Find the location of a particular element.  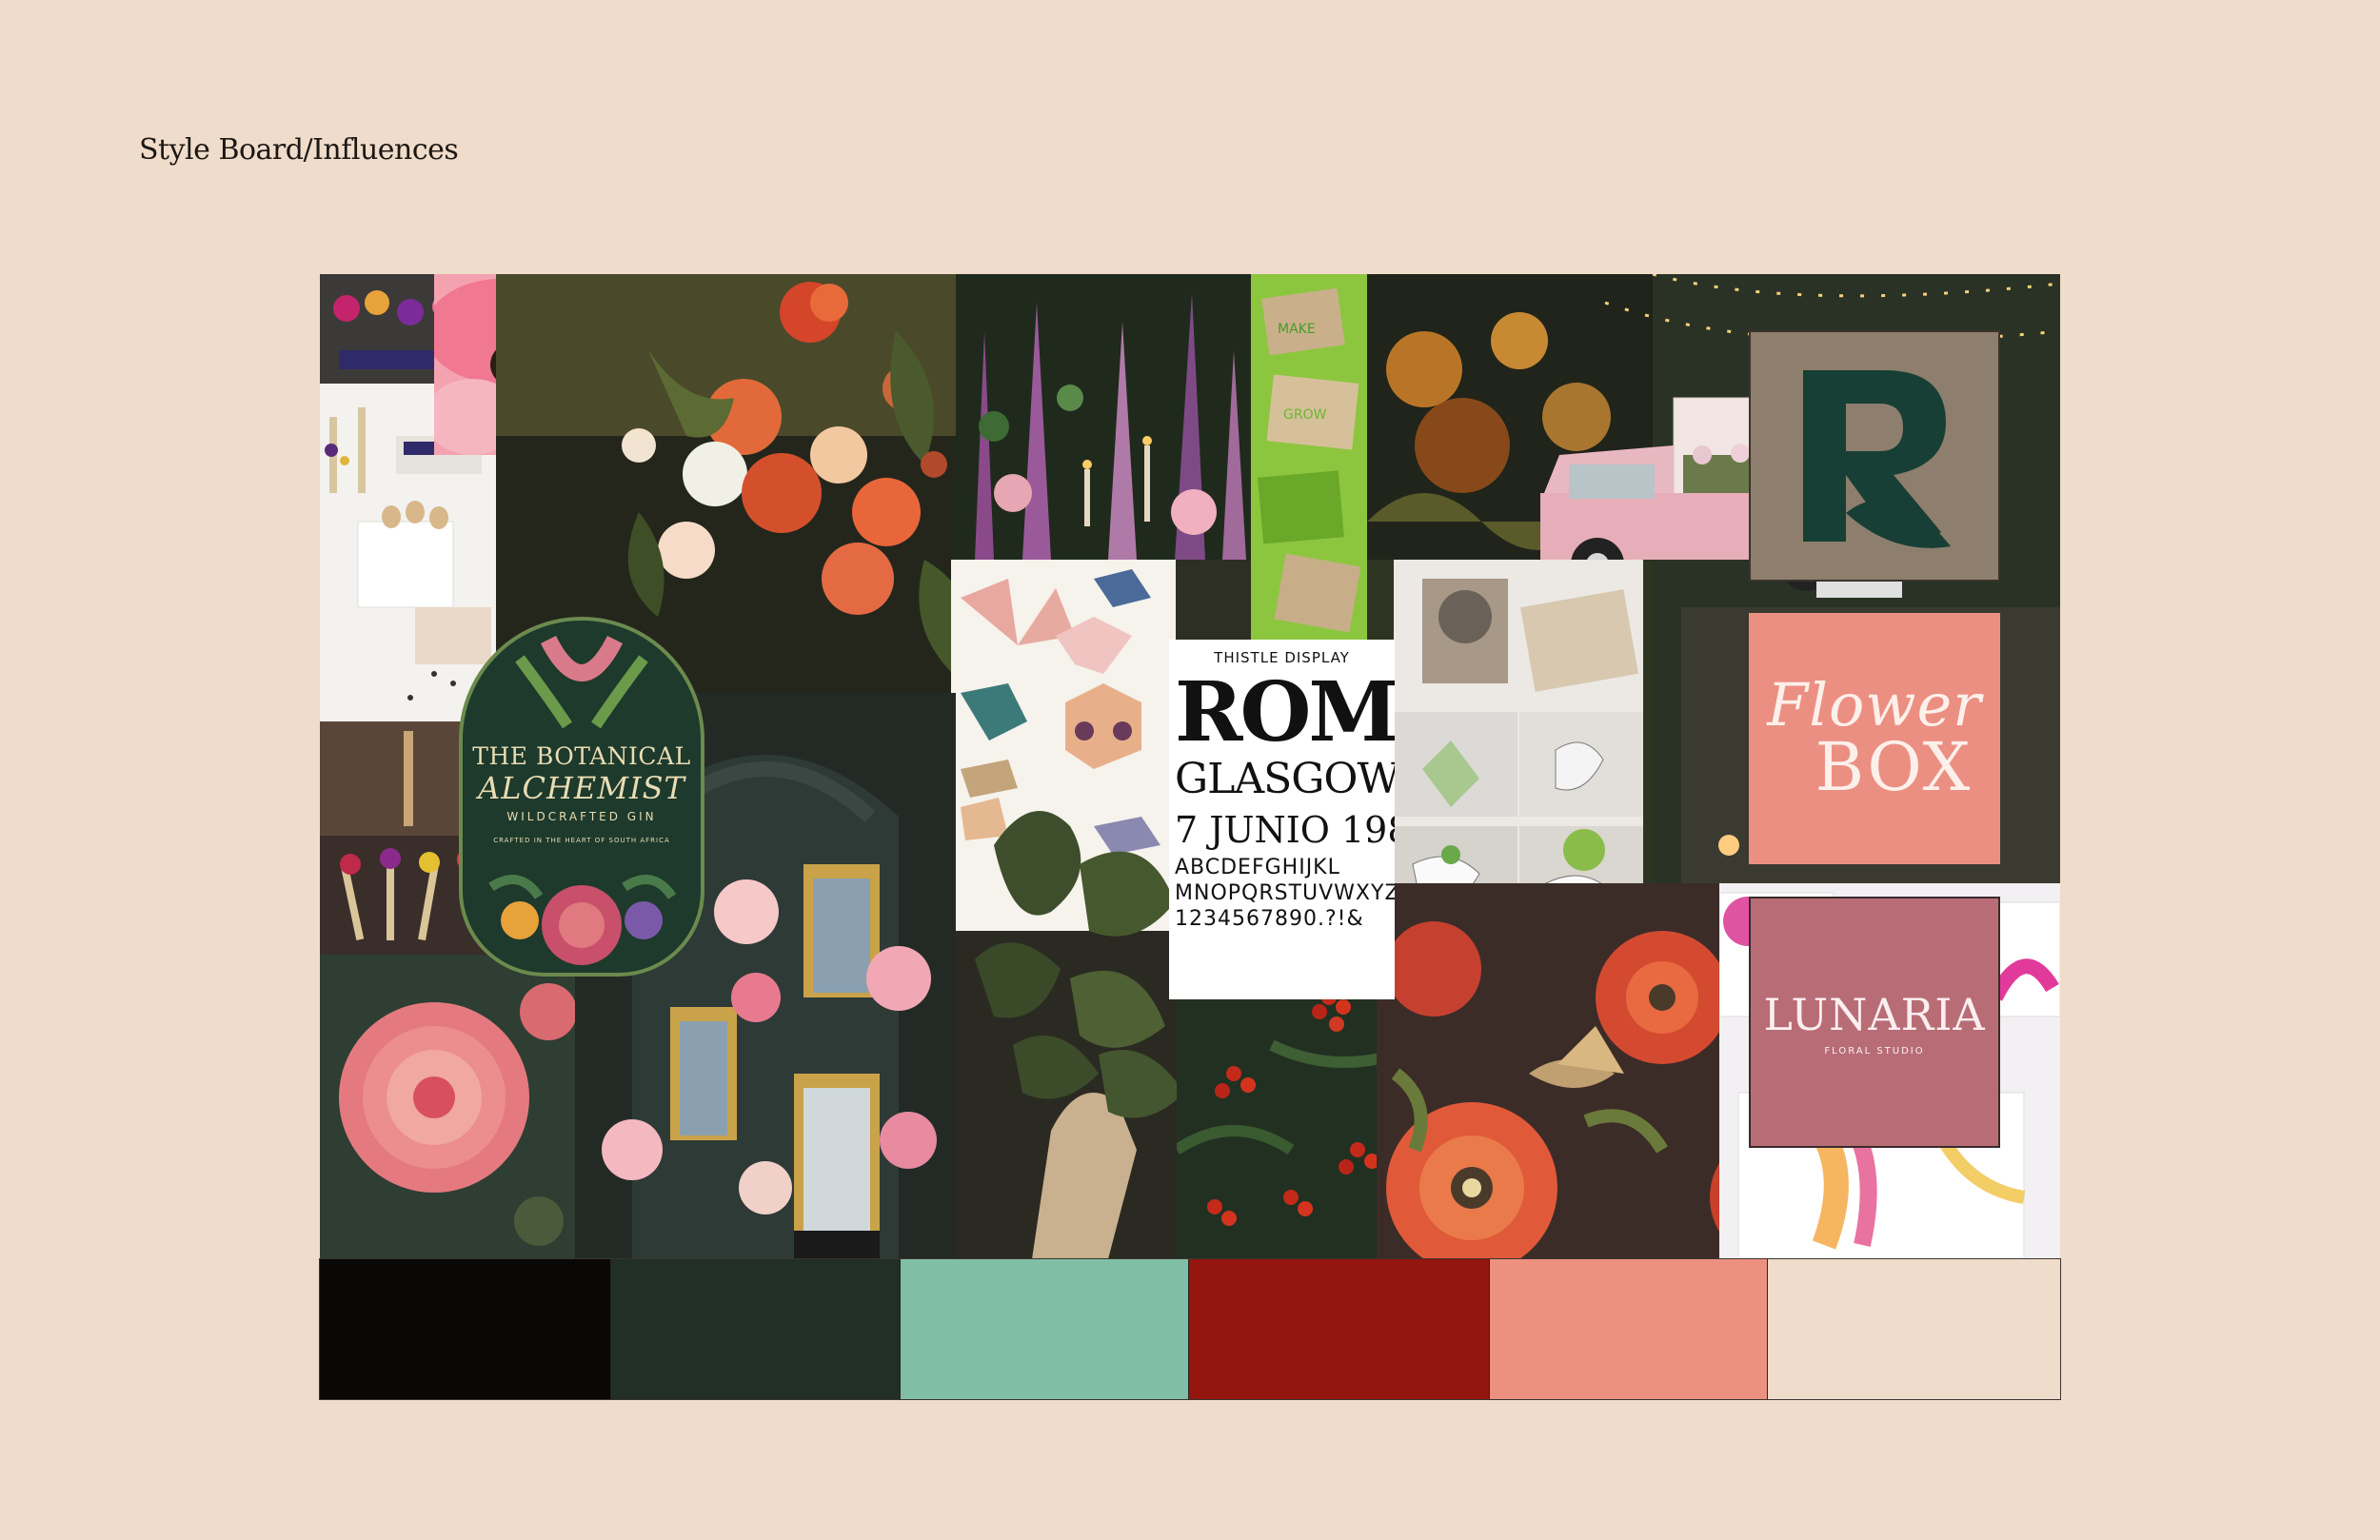

swatch-deep-red is located at coordinates (1339, 1329).